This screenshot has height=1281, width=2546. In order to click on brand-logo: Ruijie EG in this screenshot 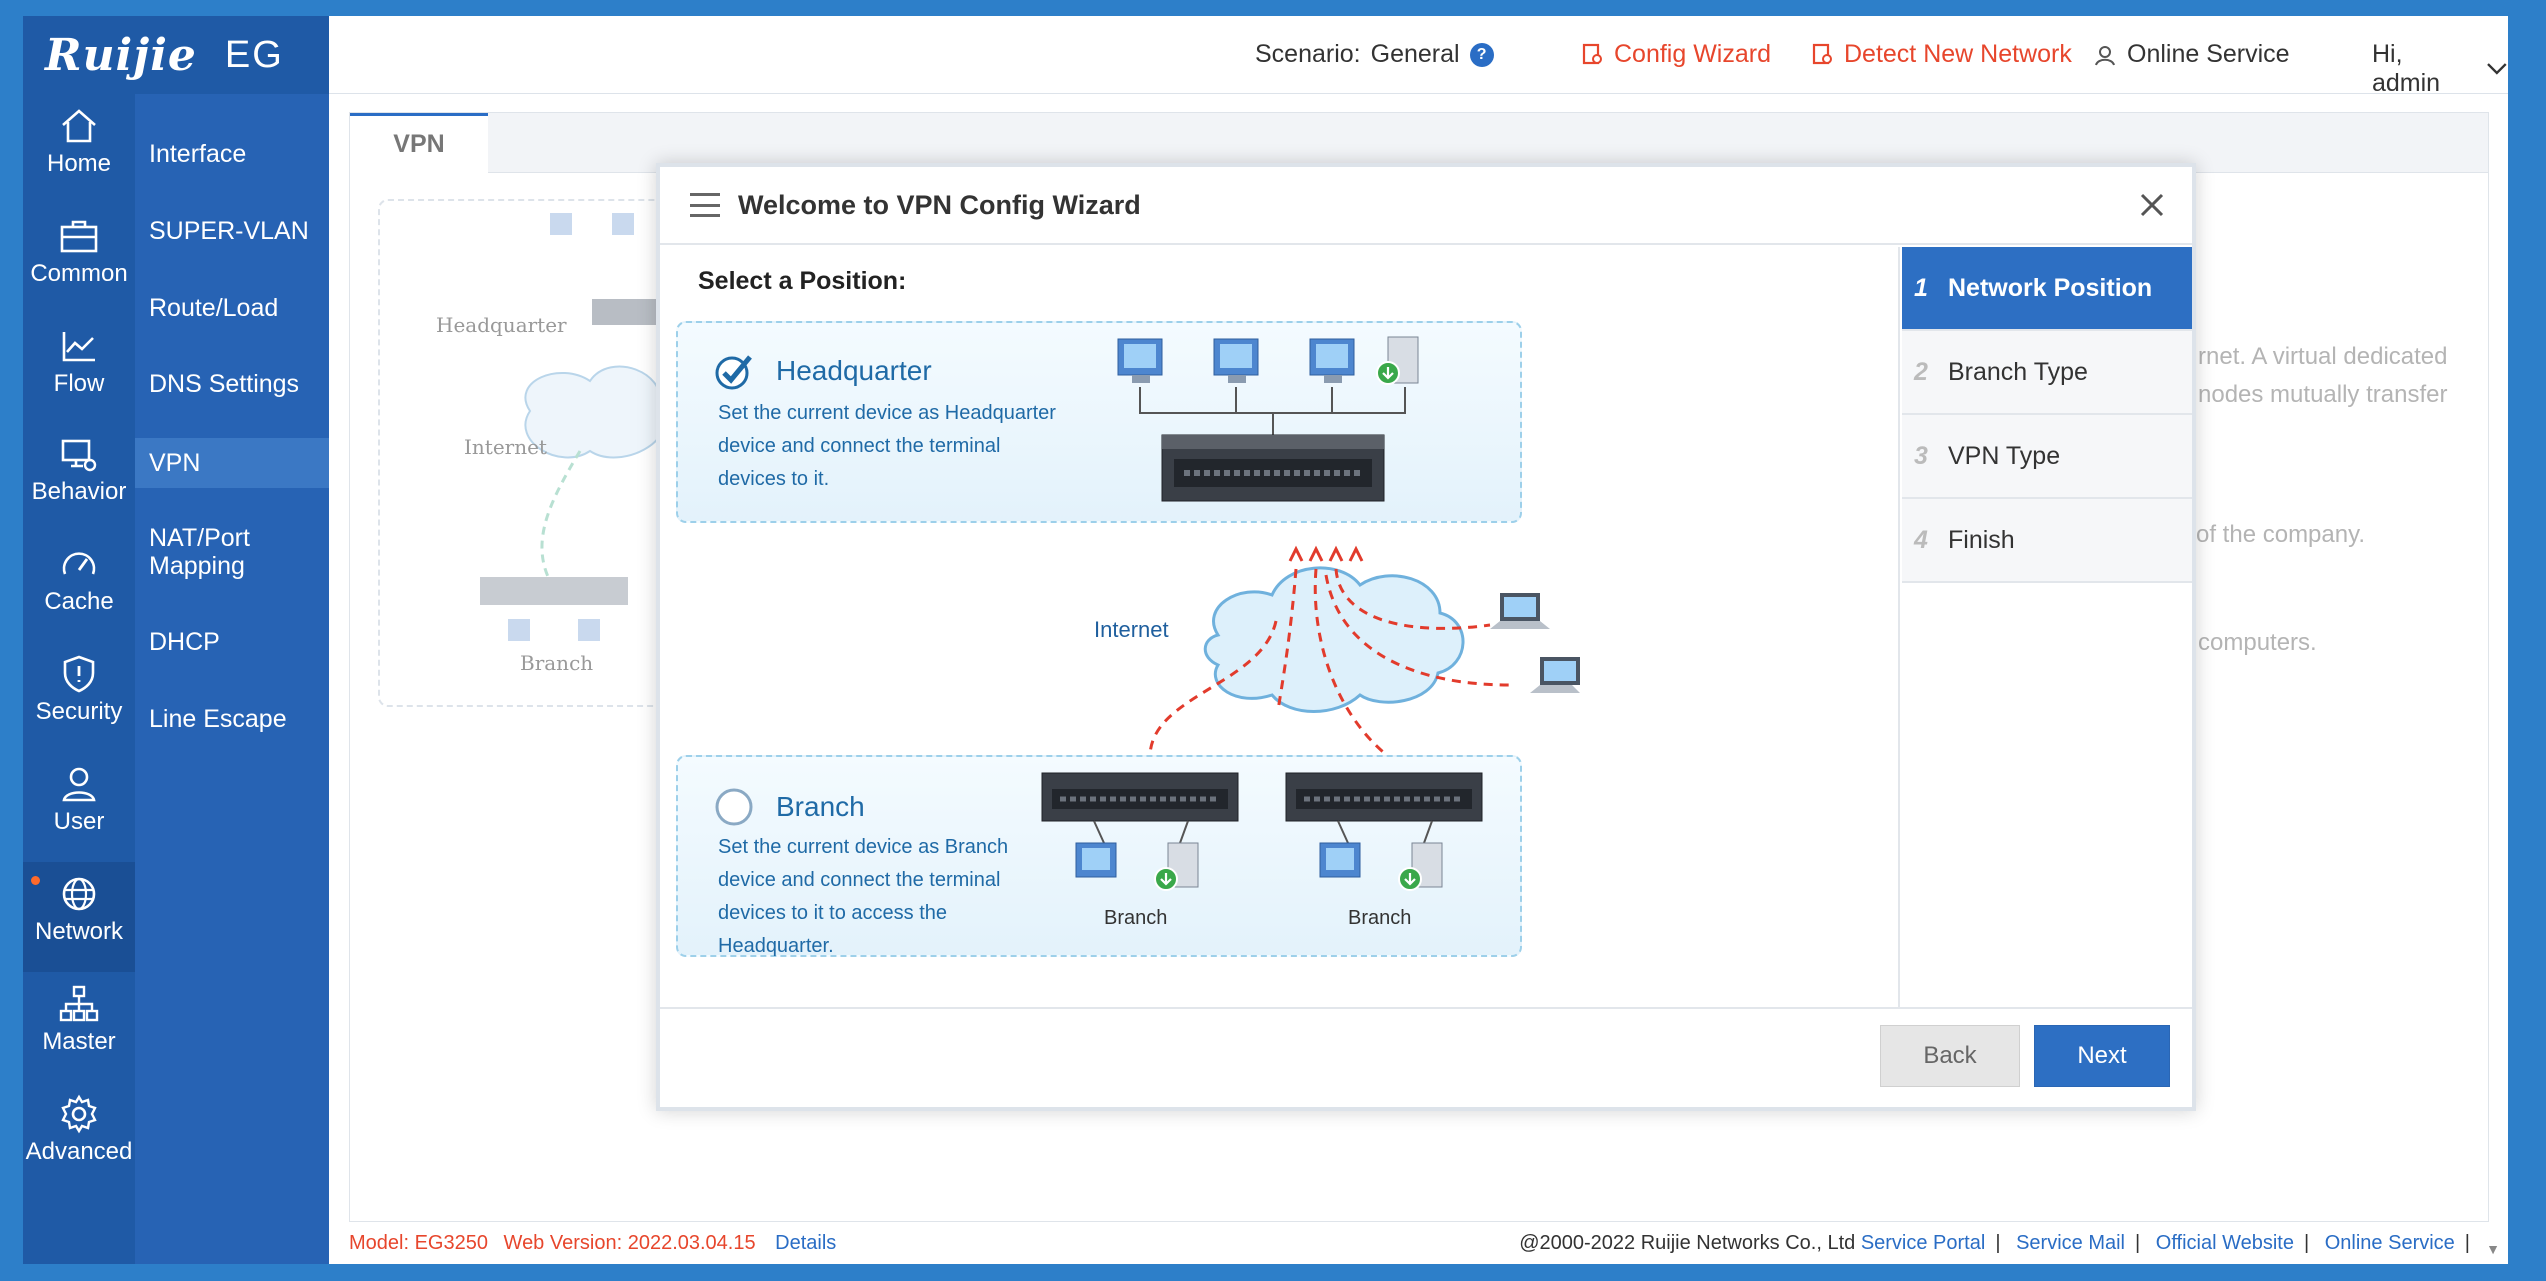, I will do `click(176, 55)`.